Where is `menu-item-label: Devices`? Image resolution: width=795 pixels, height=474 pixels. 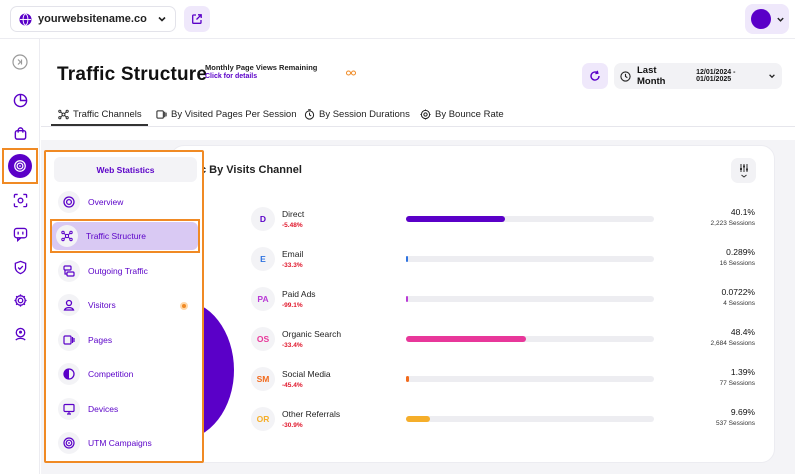
menu-item-label: Devices is located at coordinates (103, 409).